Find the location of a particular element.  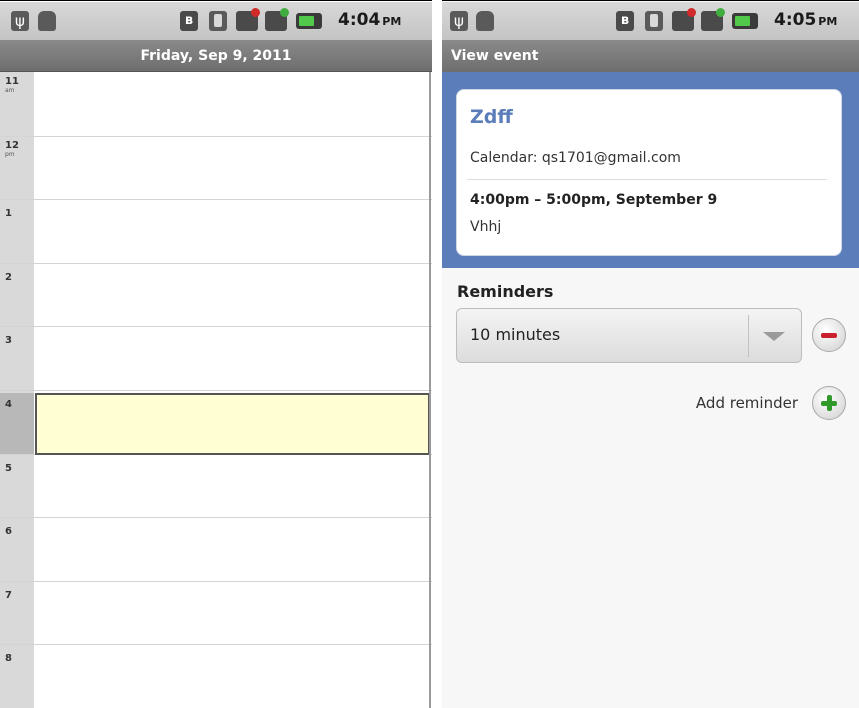

hour-label: 12 pm is located at coordinates (12, 149).